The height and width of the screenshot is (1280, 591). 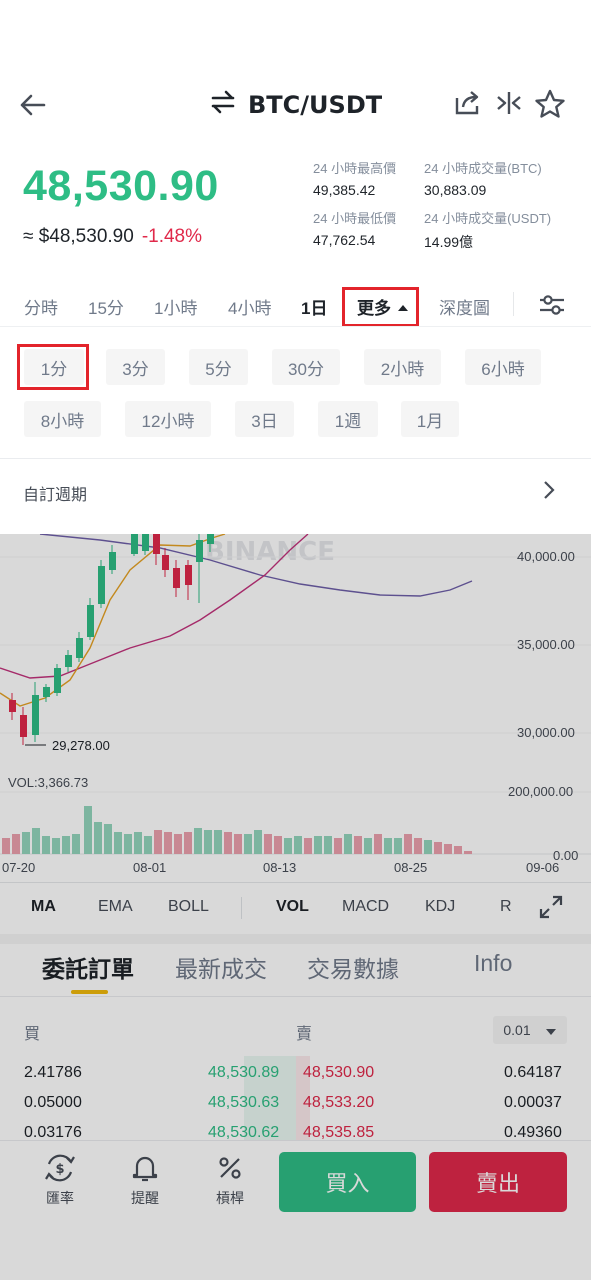 I want to click on caret-down-icon, so click(x=551, y=1030).